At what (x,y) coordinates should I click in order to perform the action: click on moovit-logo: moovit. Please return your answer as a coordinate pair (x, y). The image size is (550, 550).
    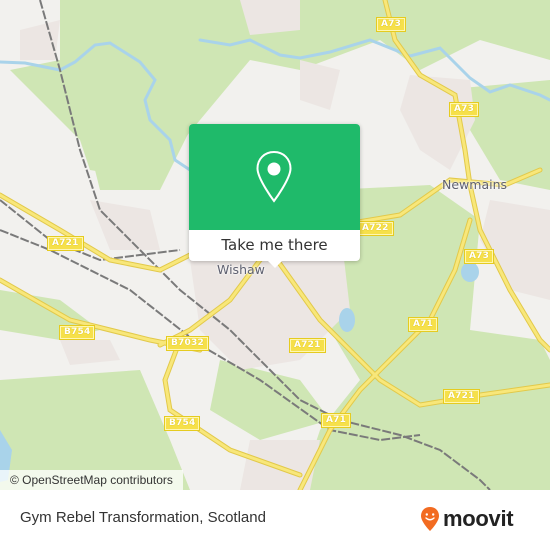
    Looking at the image, I should click on (467, 519).